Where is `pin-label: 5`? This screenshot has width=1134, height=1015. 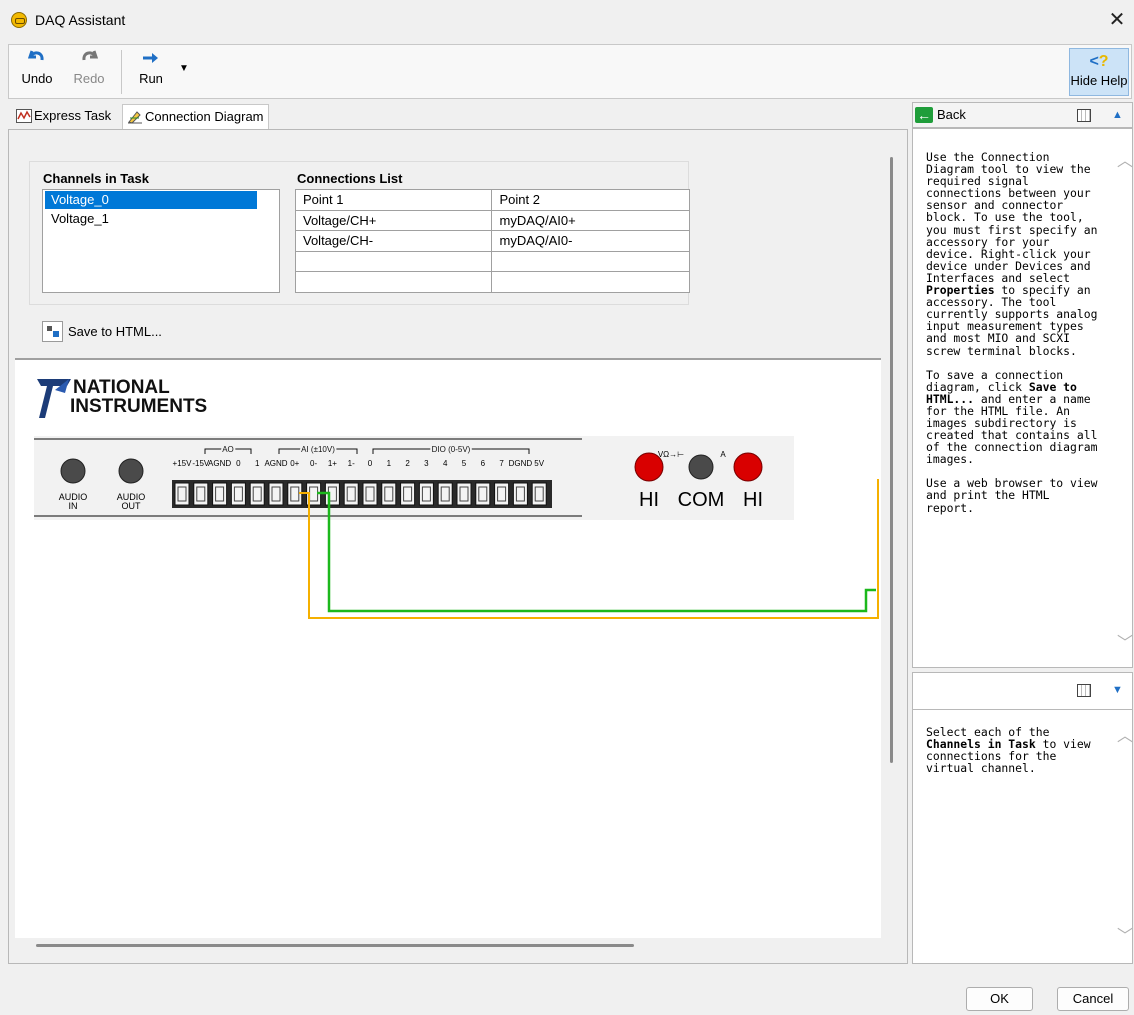
pin-label: 5 is located at coordinates (464, 463).